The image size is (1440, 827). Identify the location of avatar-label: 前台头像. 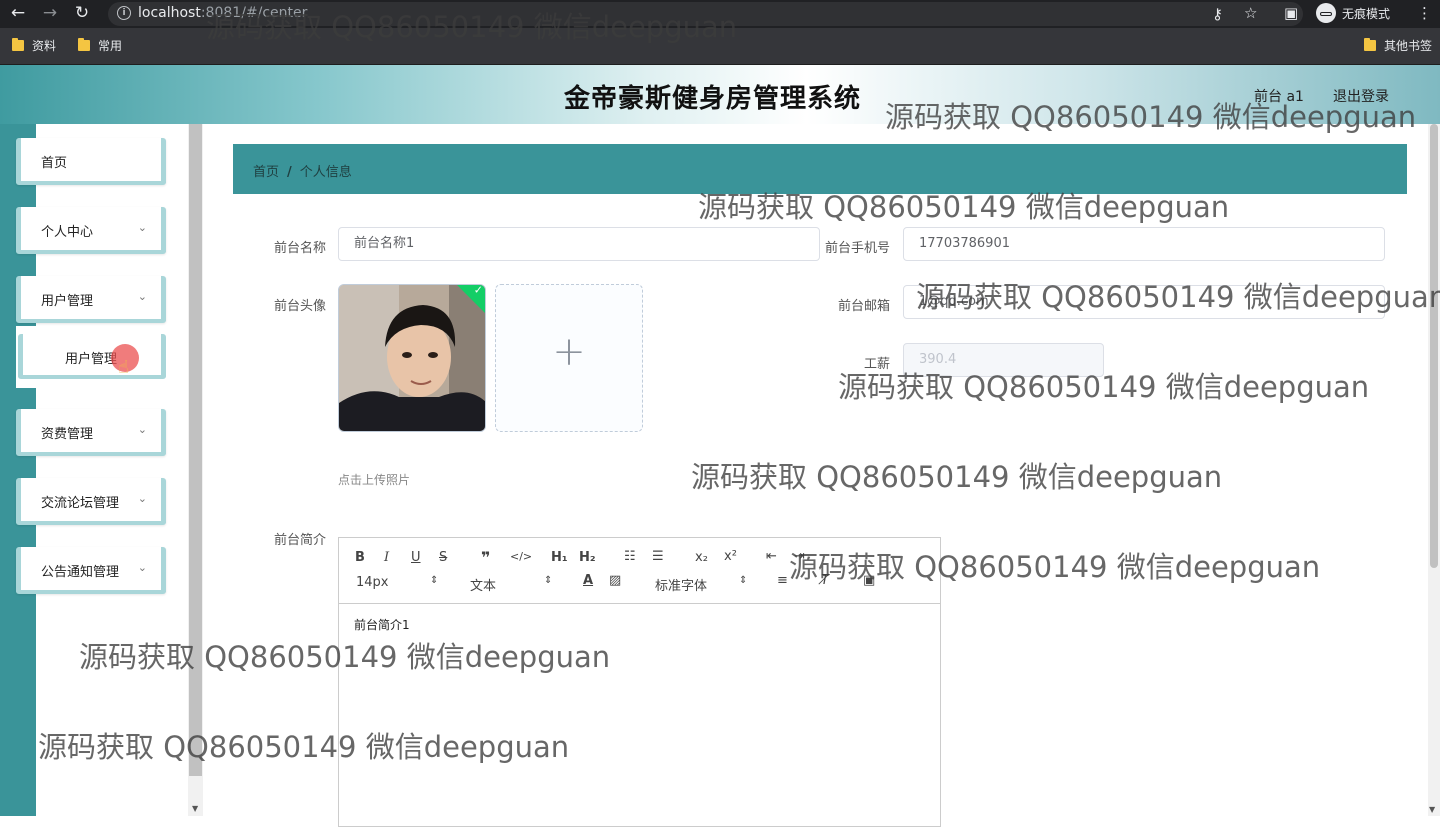
(299, 306).